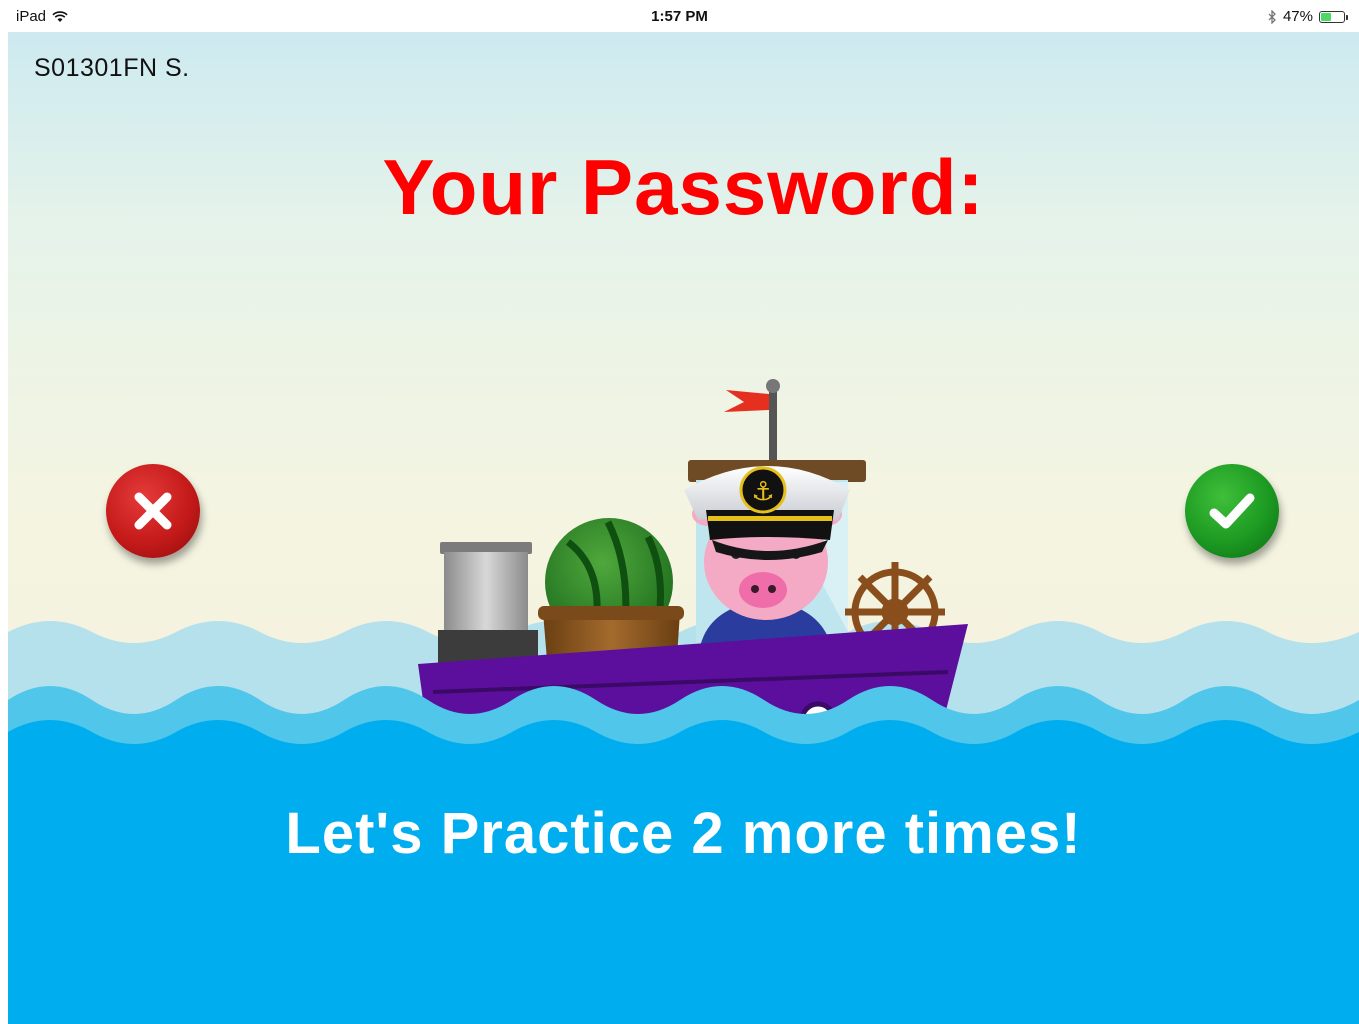  What do you see at coordinates (1326, 16) in the screenshot?
I see `battery-level` at bounding box center [1326, 16].